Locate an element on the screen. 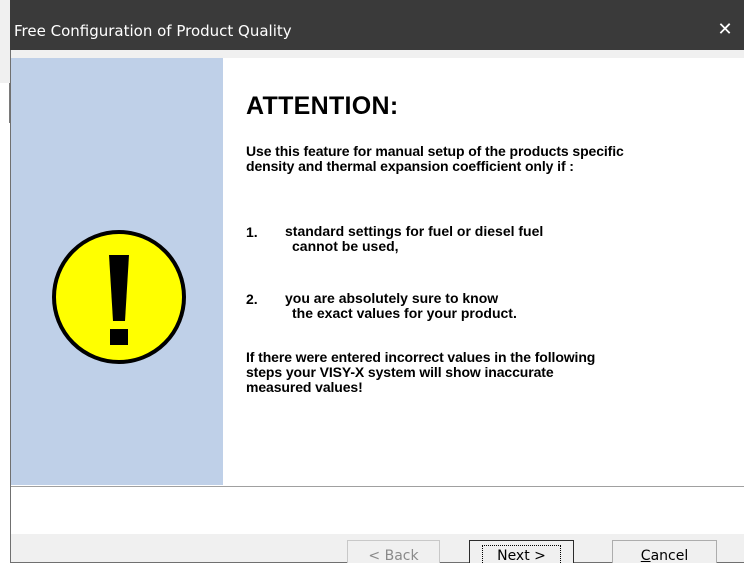  warning-exclamation-icon is located at coordinates (119, 297).